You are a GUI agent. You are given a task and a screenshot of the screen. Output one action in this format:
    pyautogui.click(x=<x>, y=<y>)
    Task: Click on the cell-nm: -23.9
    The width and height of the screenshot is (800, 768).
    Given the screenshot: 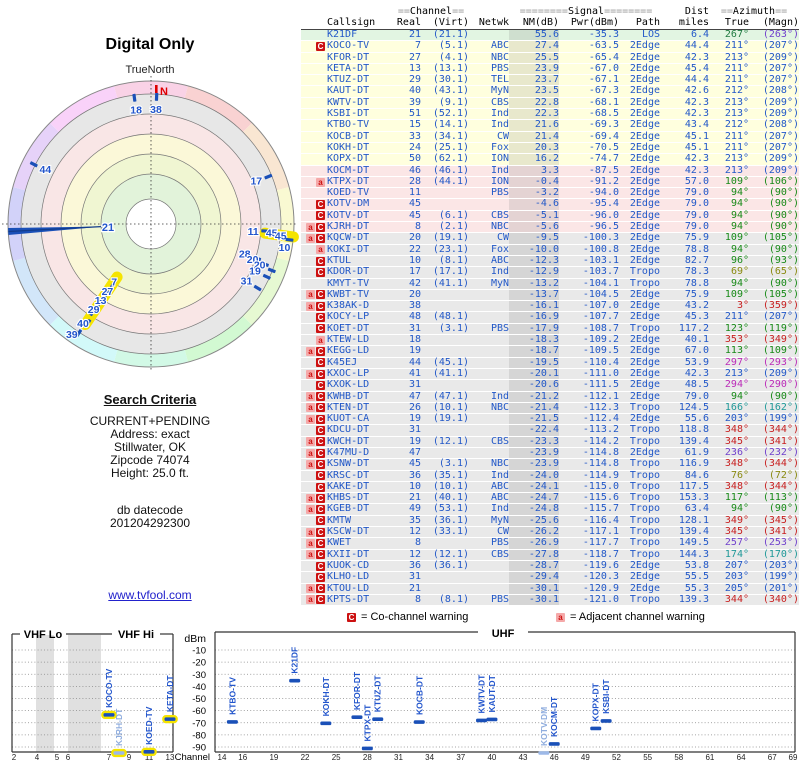 What is the action you would take?
    pyautogui.click(x=534, y=464)
    